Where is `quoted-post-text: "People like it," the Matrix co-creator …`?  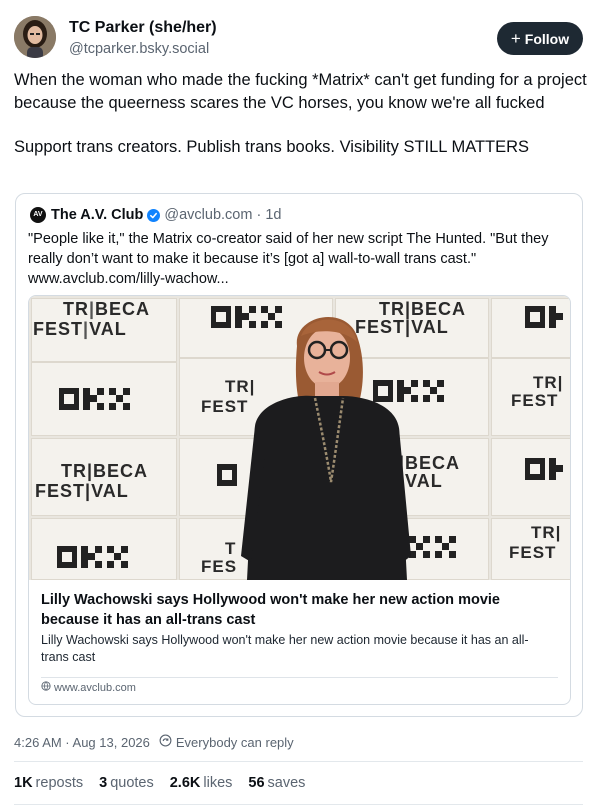
quoted-post-text: "People like it," the Matrix co-creator … is located at coordinates (288, 259).